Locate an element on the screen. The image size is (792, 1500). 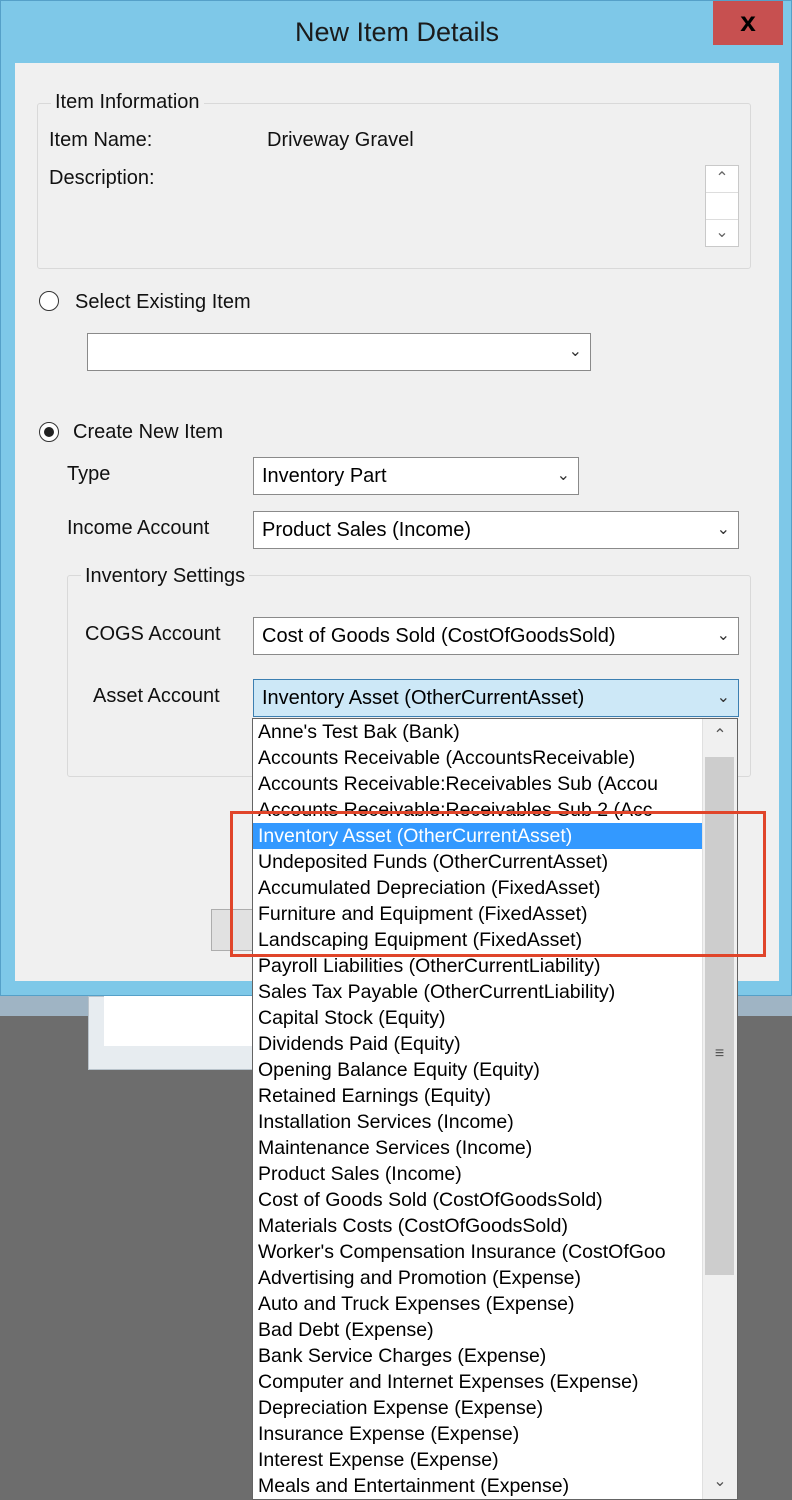
close-icon: x is located at coordinates (748, 21).